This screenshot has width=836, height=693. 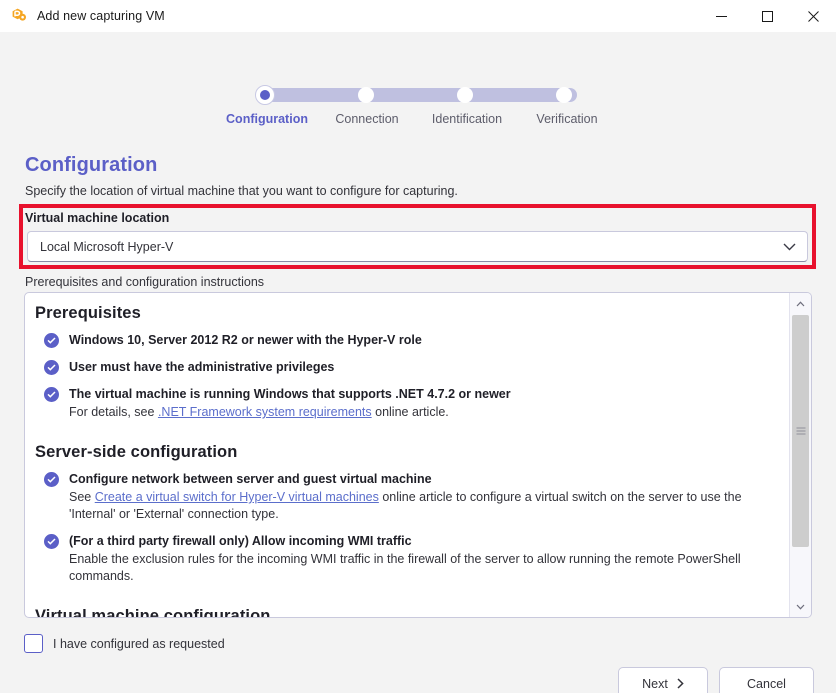 What do you see at coordinates (136, 452) in the screenshot?
I see `section-title-server-side: Server-side configuration` at bounding box center [136, 452].